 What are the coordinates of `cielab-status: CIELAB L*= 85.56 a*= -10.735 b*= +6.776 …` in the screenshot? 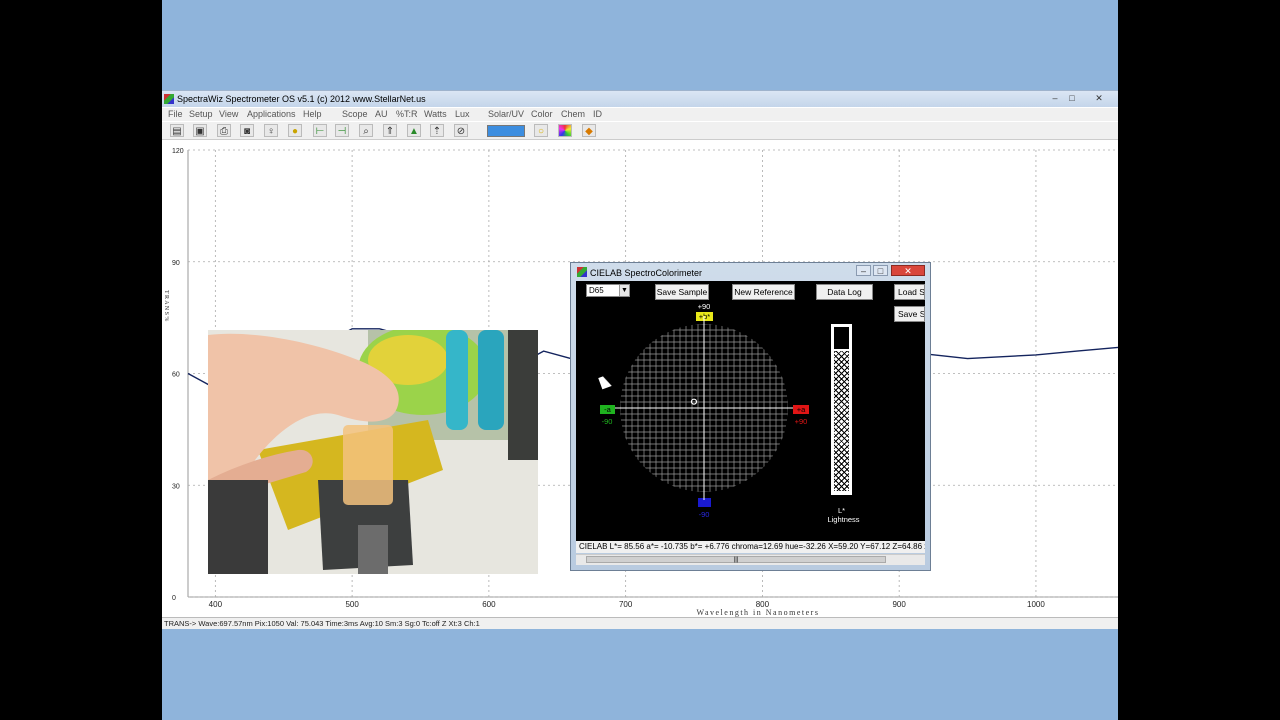 It's located at (750, 547).